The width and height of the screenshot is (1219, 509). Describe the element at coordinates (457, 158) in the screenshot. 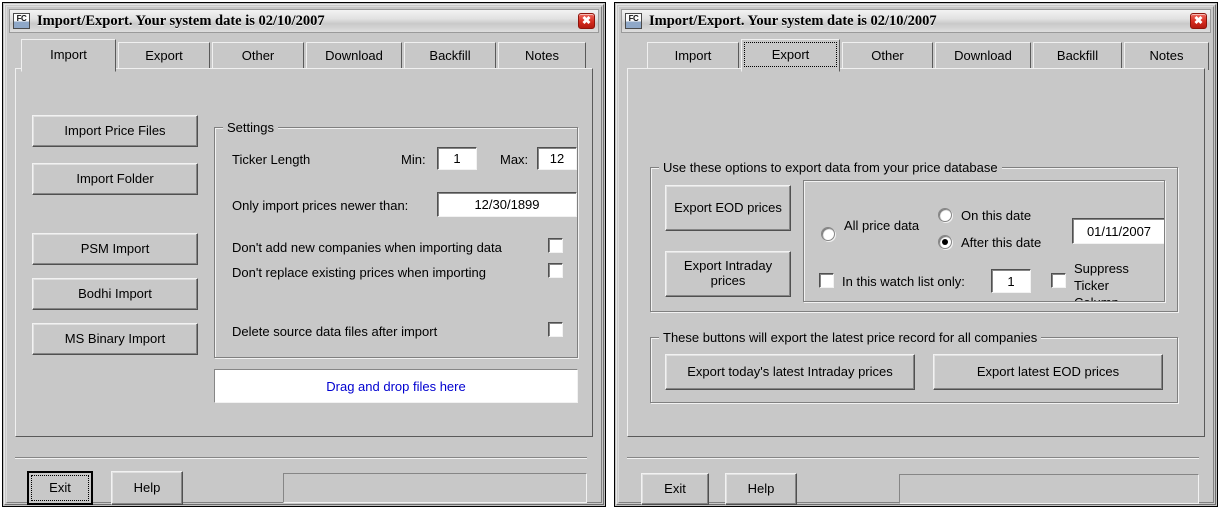

I see `ticker-min-input: 1` at that location.